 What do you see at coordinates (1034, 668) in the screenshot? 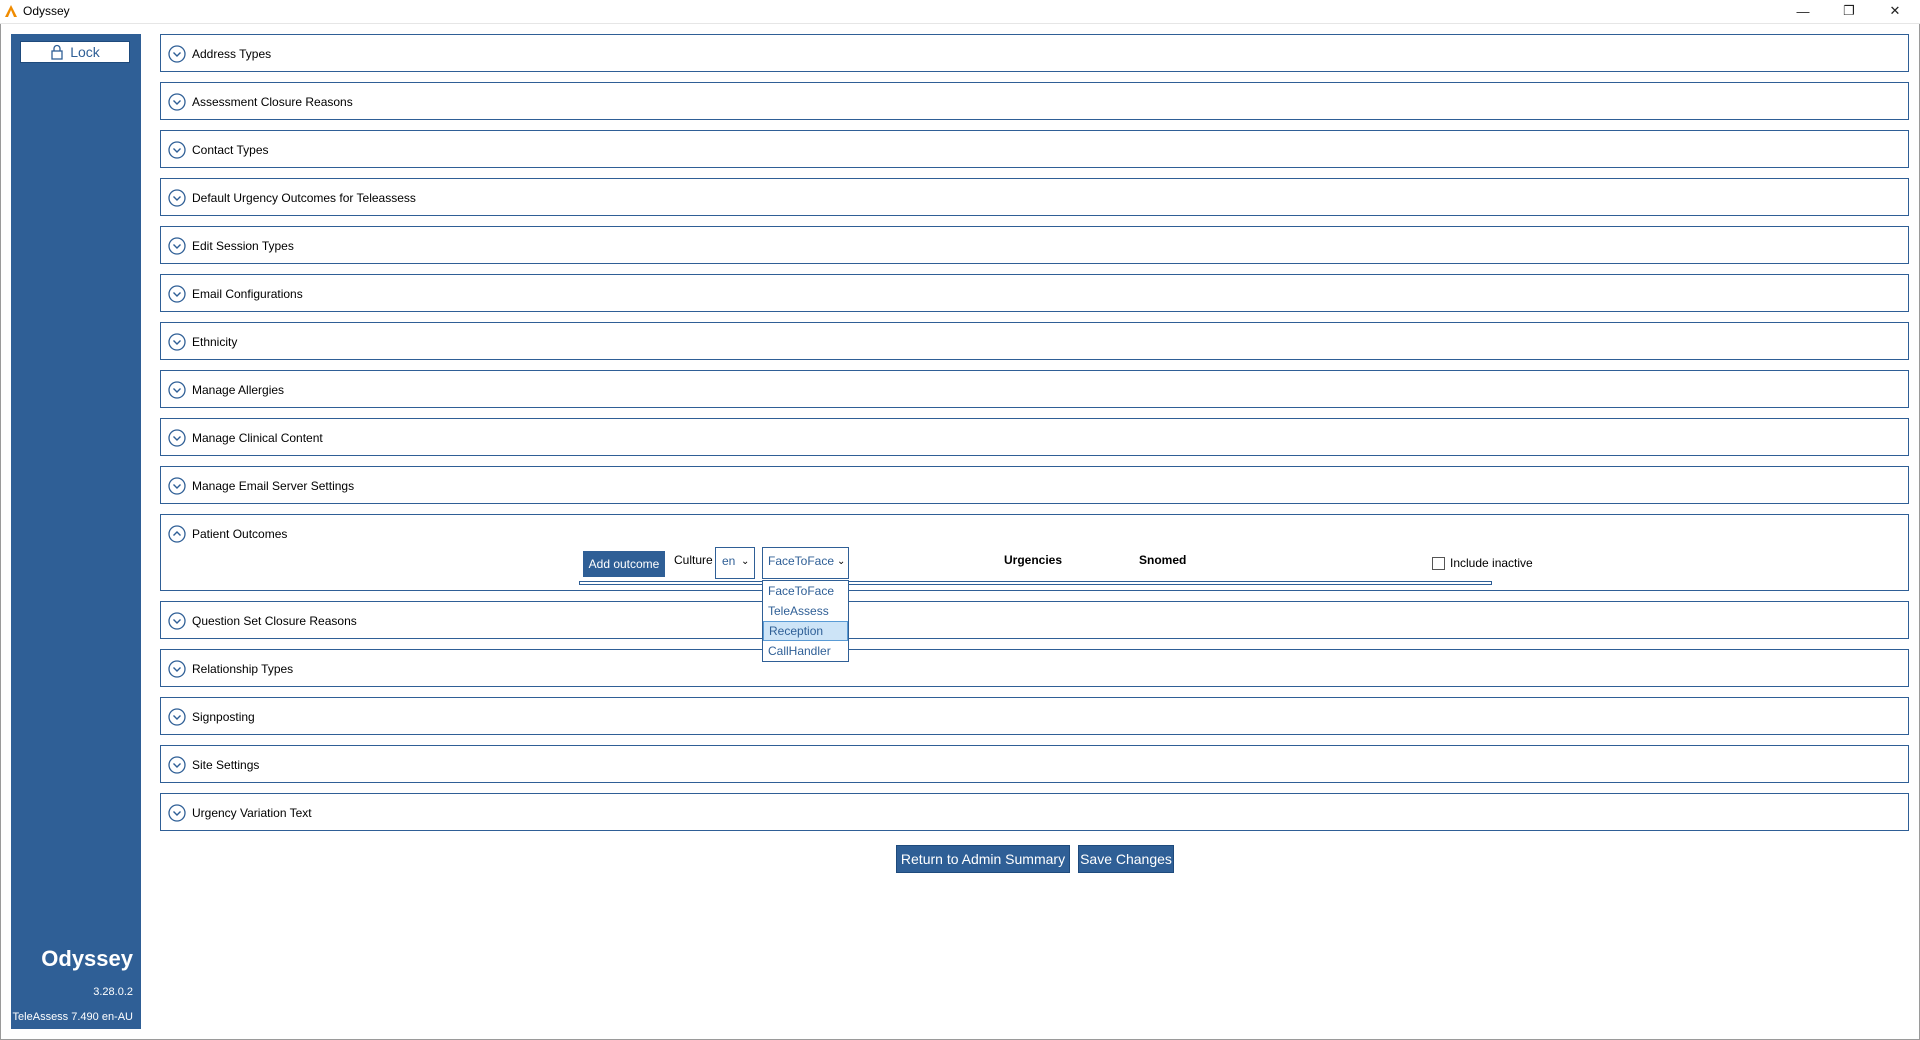
I see `section-relationship-types: Relationship Types` at bounding box center [1034, 668].